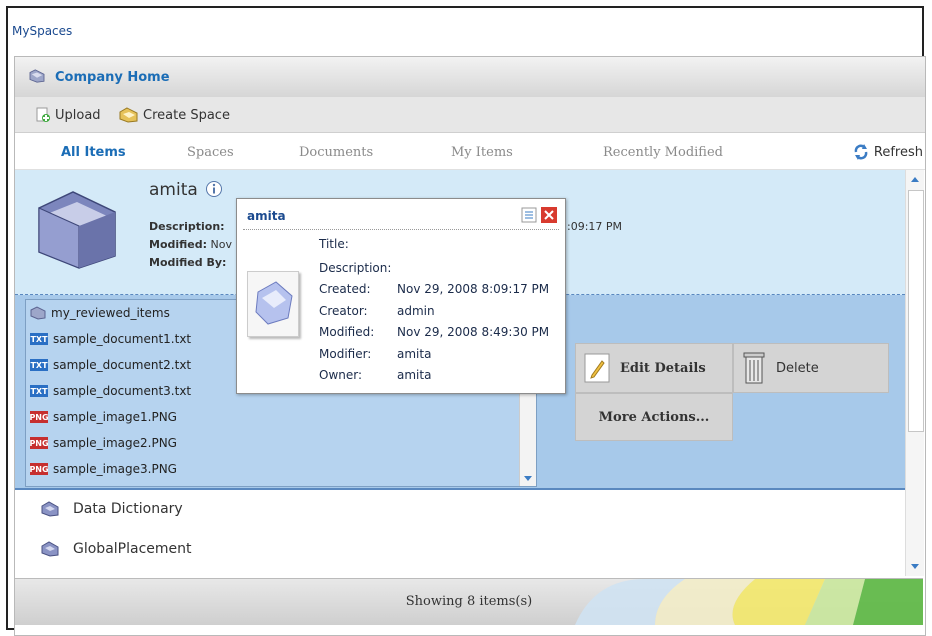 This screenshot has width=932, height=636. I want to click on file-name: sample_image3.PNG, so click(115, 469).